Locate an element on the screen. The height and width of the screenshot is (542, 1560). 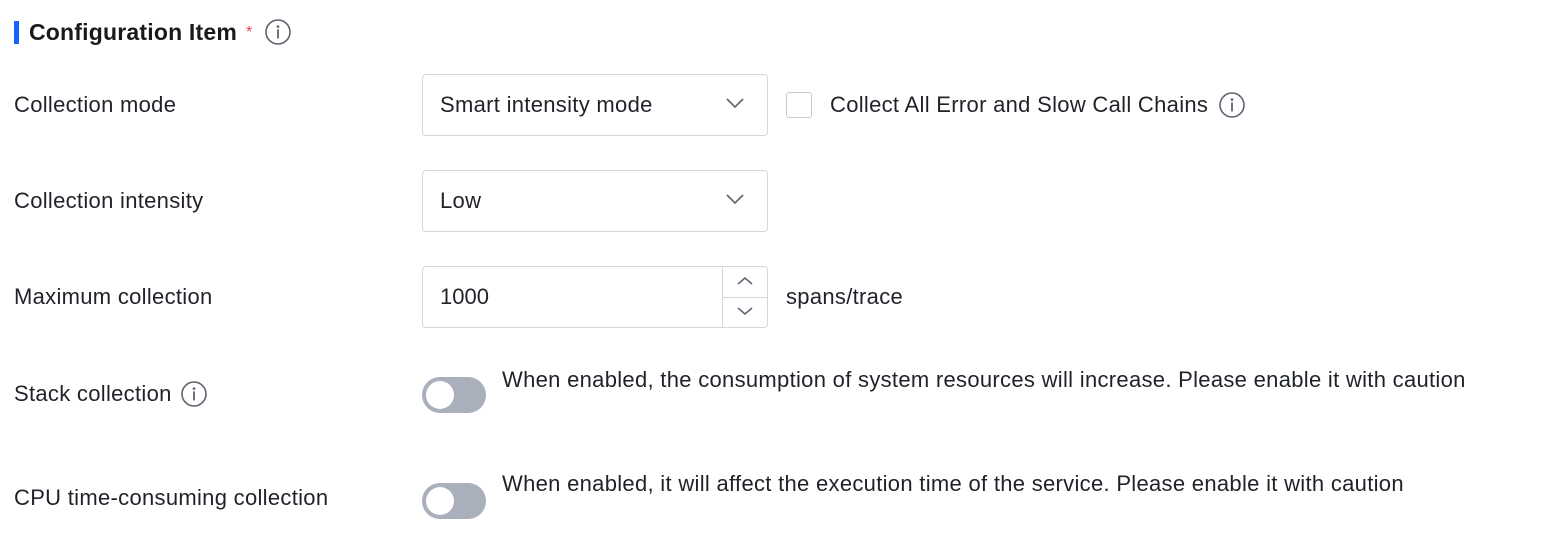
collection-intensity-label-text: Collection intensity is located at coordinates (109, 200).